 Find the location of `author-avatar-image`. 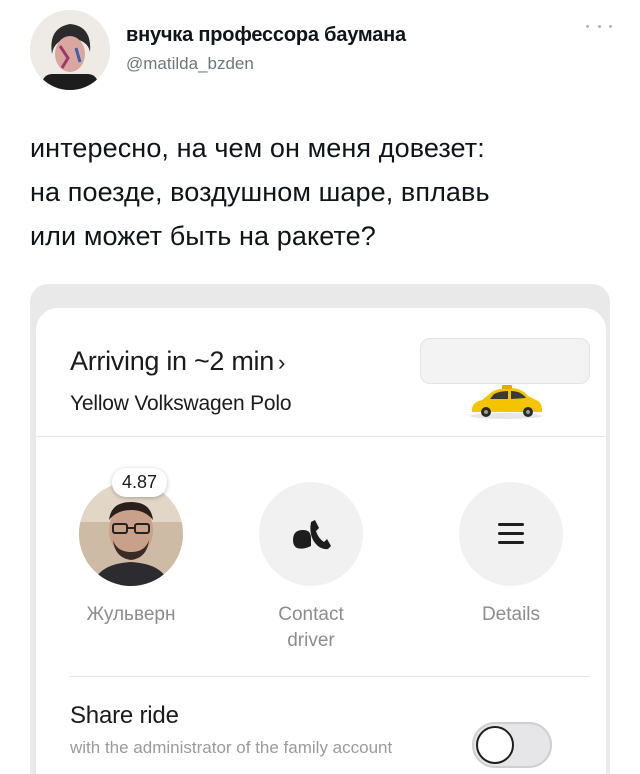

author-avatar-image is located at coordinates (70, 50).